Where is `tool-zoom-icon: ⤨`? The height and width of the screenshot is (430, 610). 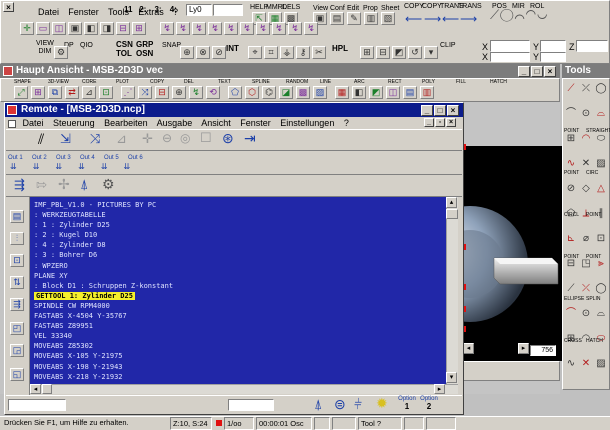
tool-zoom-icon: ⤨ is located at coordinates (95, 138).